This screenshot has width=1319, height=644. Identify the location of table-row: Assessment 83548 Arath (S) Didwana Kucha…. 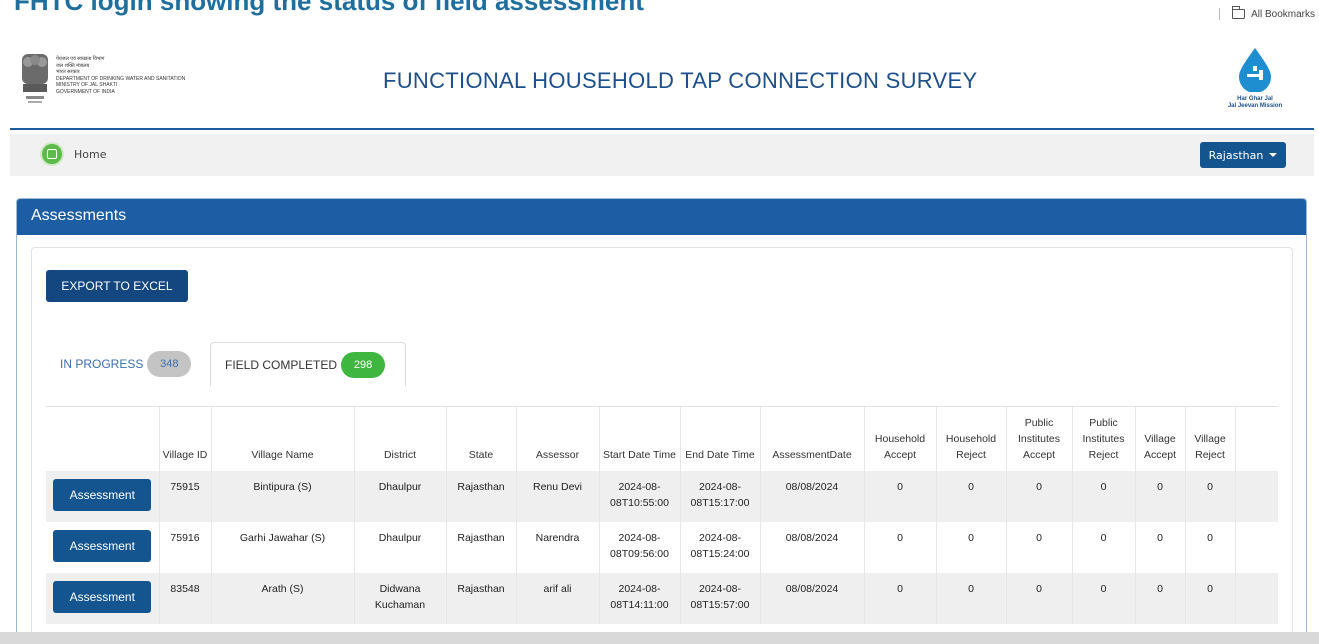
(662, 598).